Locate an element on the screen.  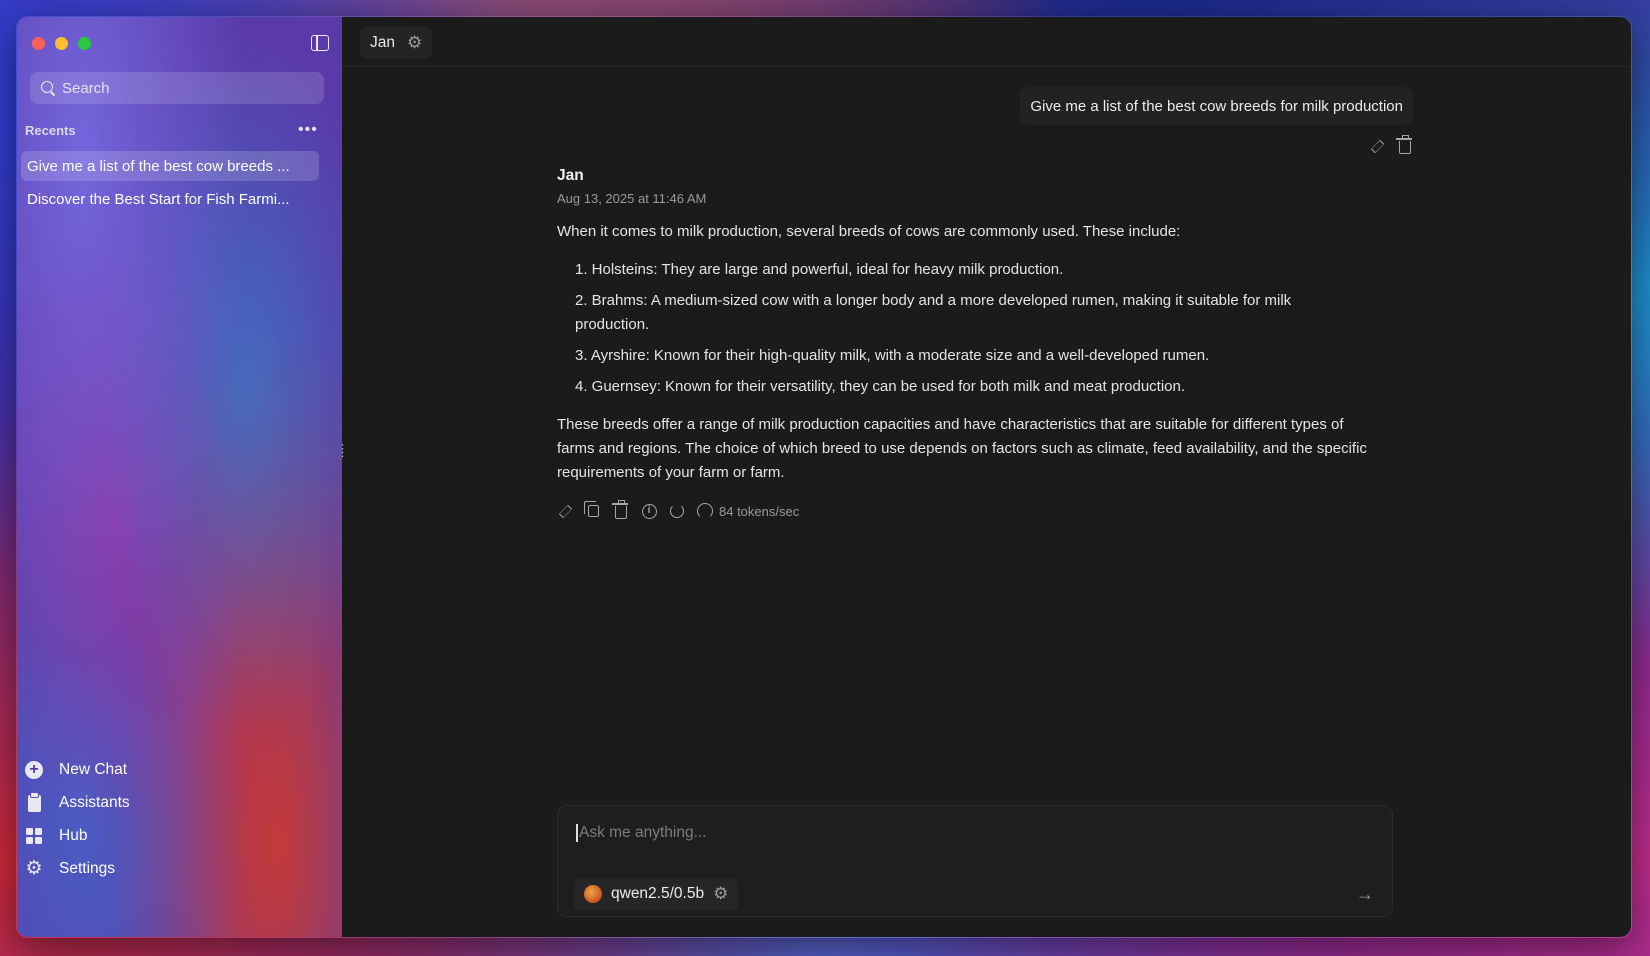
info-icon: i is located at coordinates (649, 511).